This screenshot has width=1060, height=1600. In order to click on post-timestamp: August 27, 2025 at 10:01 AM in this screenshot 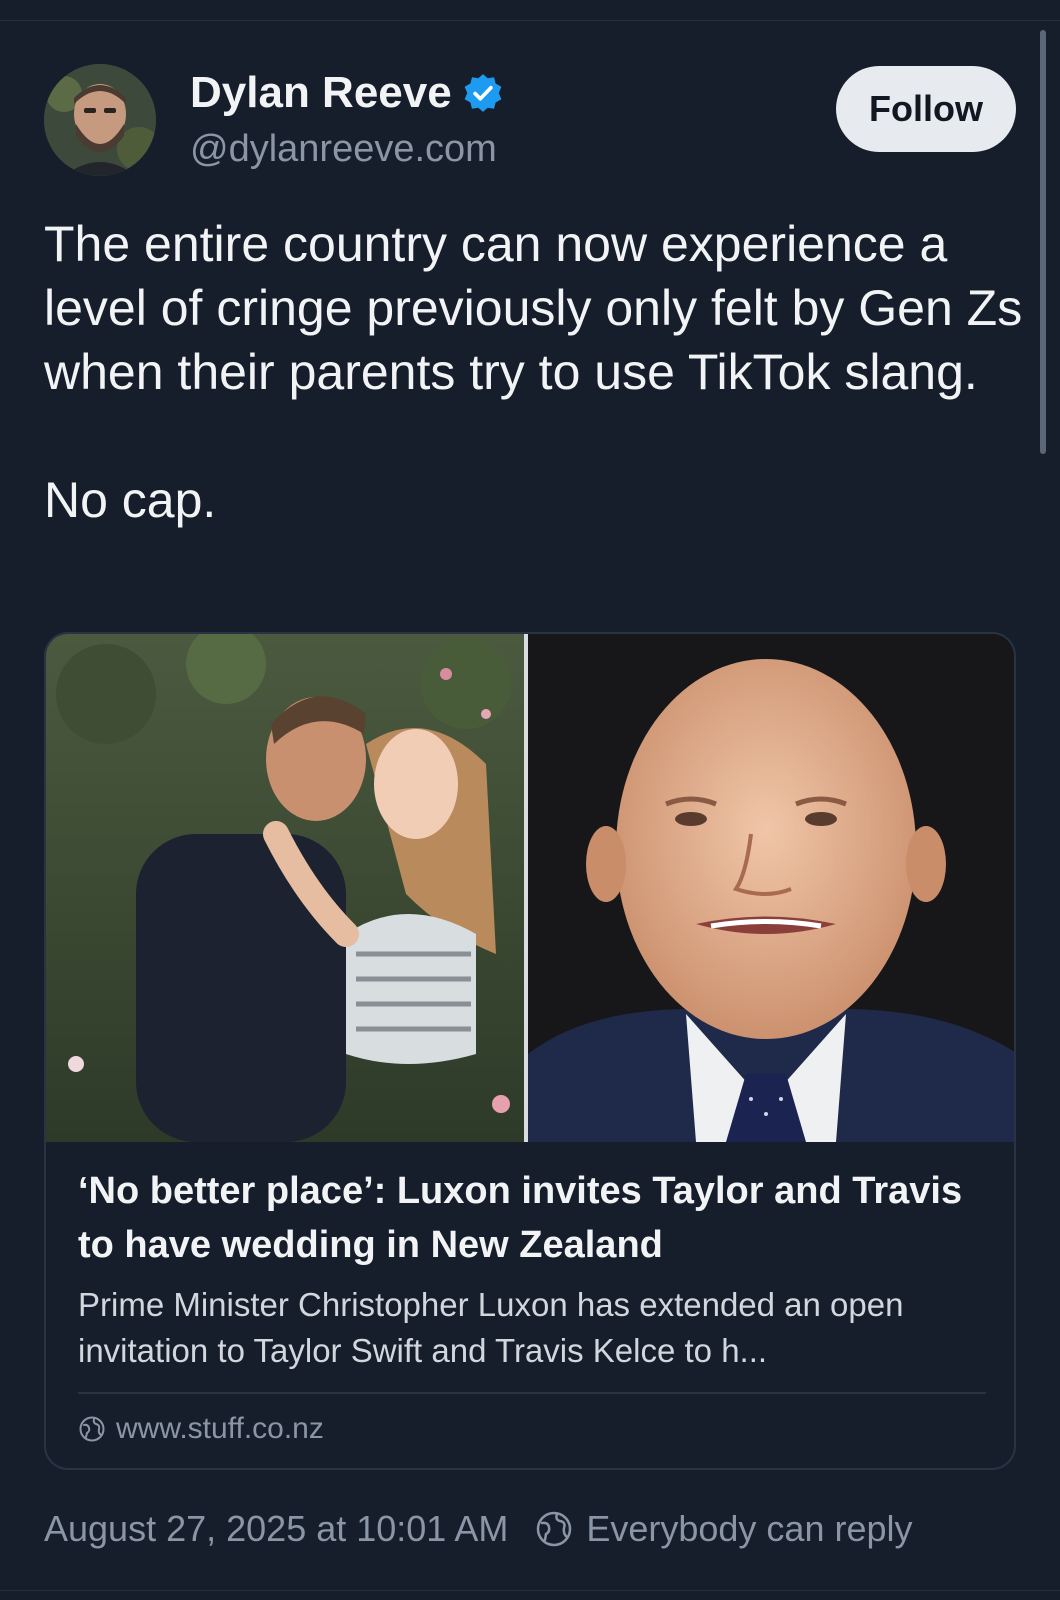, I will do `click(276, 1529)`.